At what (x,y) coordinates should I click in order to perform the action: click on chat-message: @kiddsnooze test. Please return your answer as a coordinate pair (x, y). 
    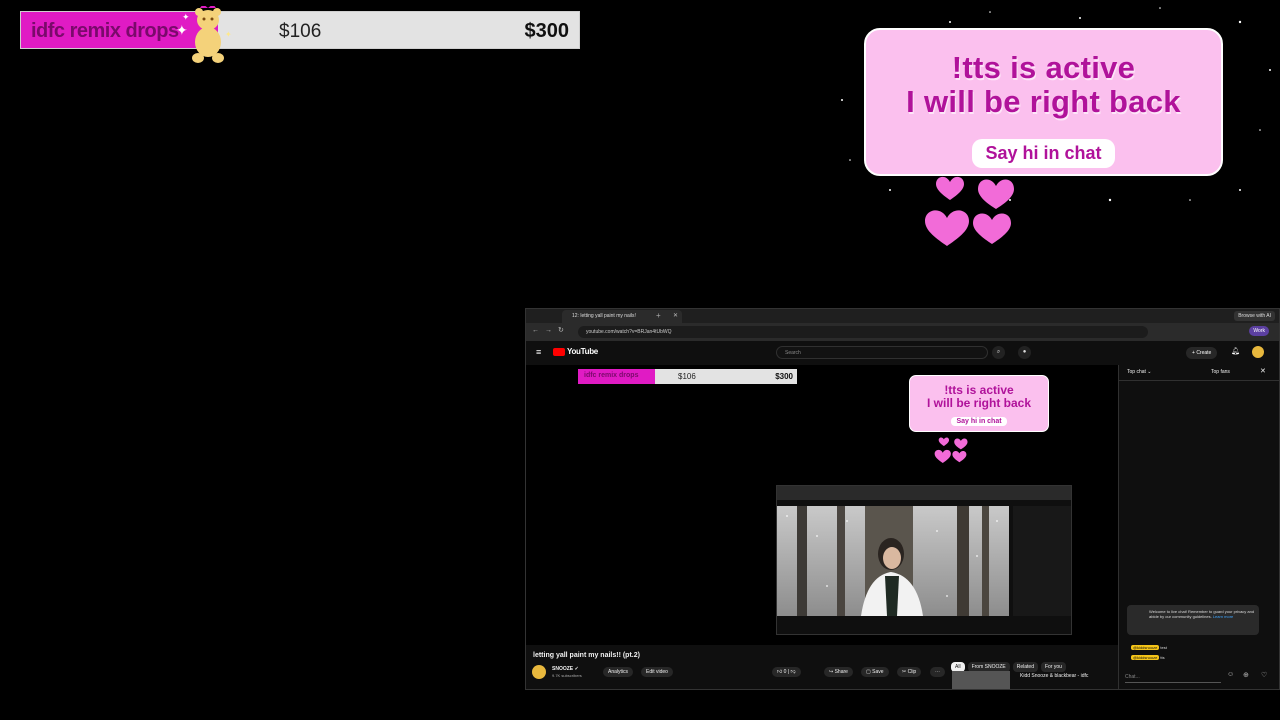
    Looking at the image, I should click on (1146, 647).